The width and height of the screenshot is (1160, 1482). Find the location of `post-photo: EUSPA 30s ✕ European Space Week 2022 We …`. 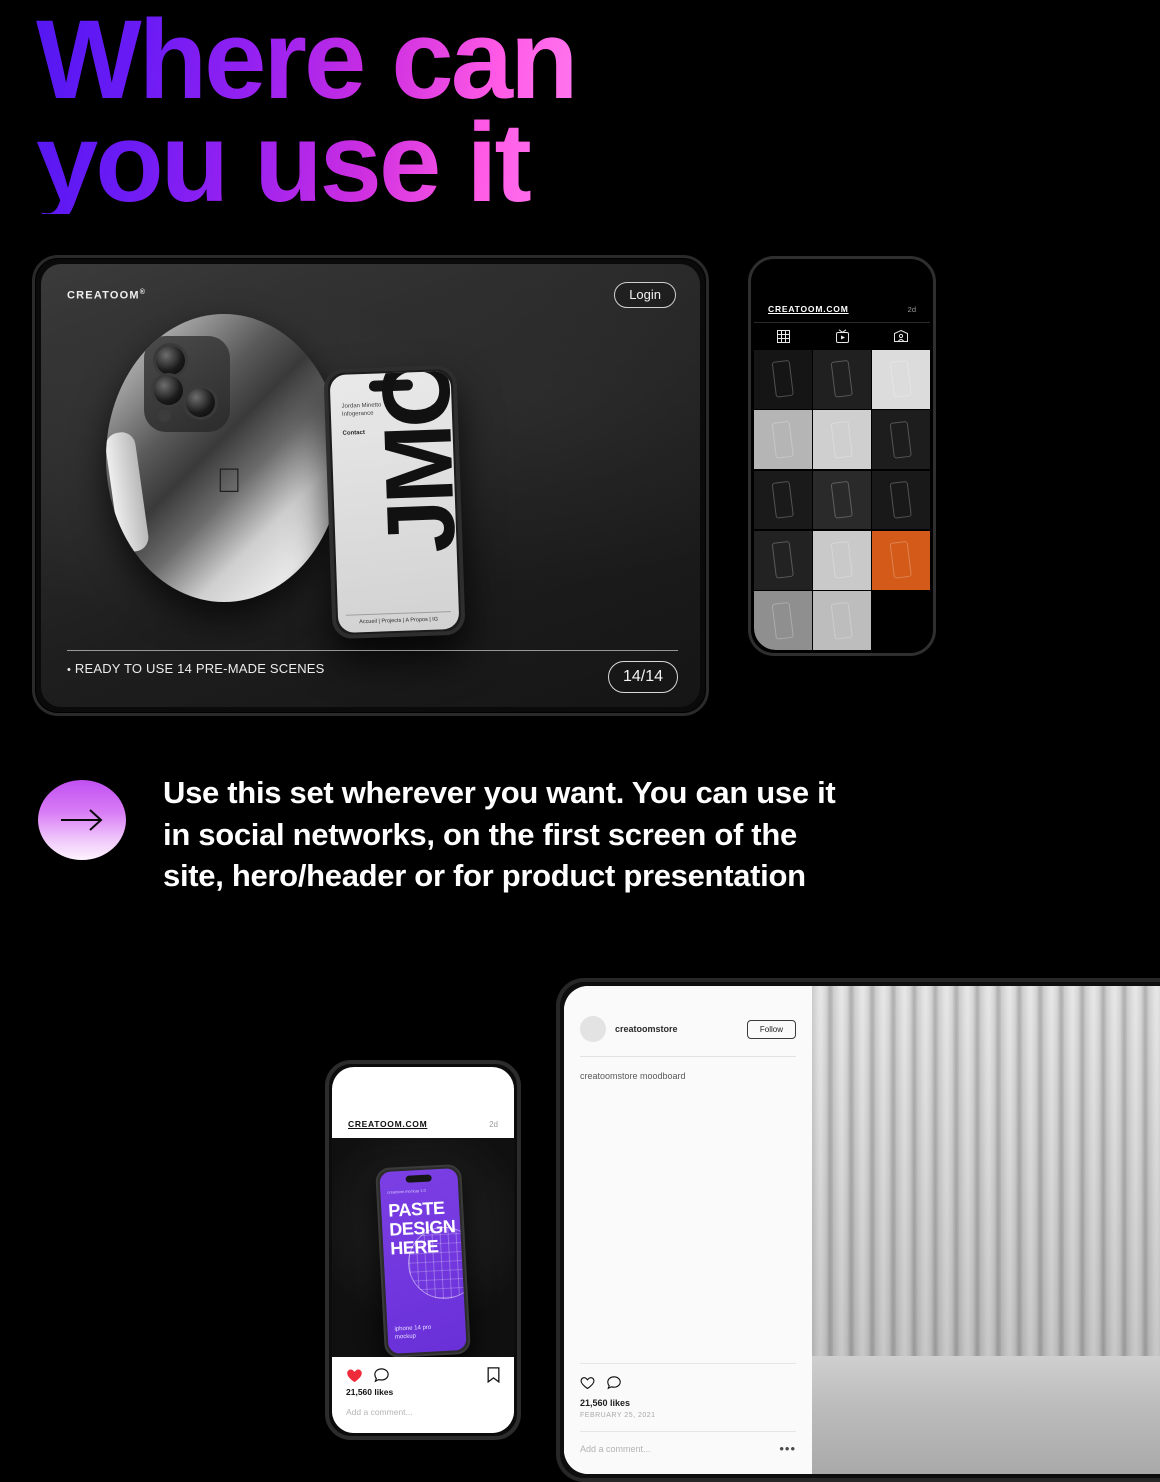

post-photo: EUSPA 30s ✕ European Space Week 2022 We … is located at coordinates (986, 1230).